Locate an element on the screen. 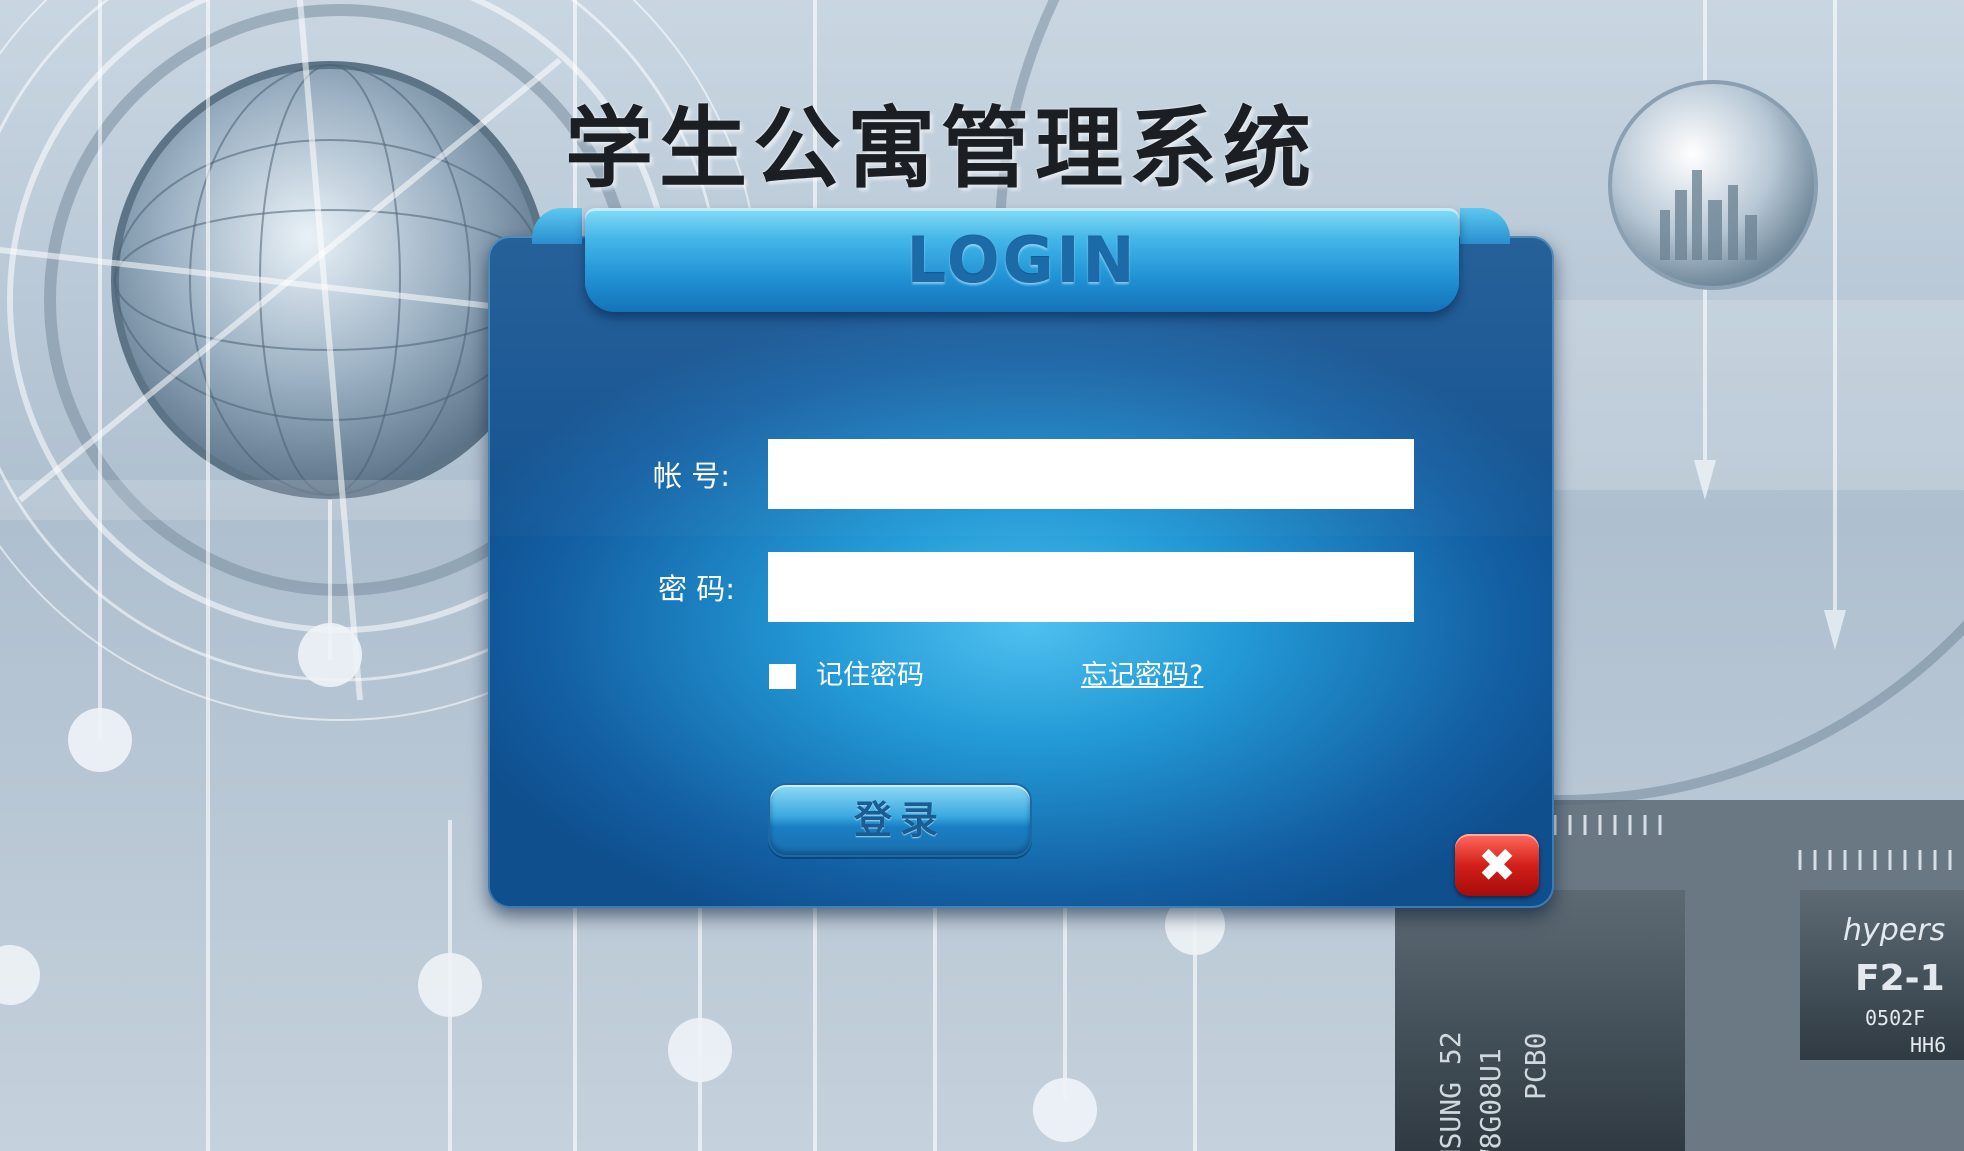  login-button: 登录 is located at coordinates (900, 820).